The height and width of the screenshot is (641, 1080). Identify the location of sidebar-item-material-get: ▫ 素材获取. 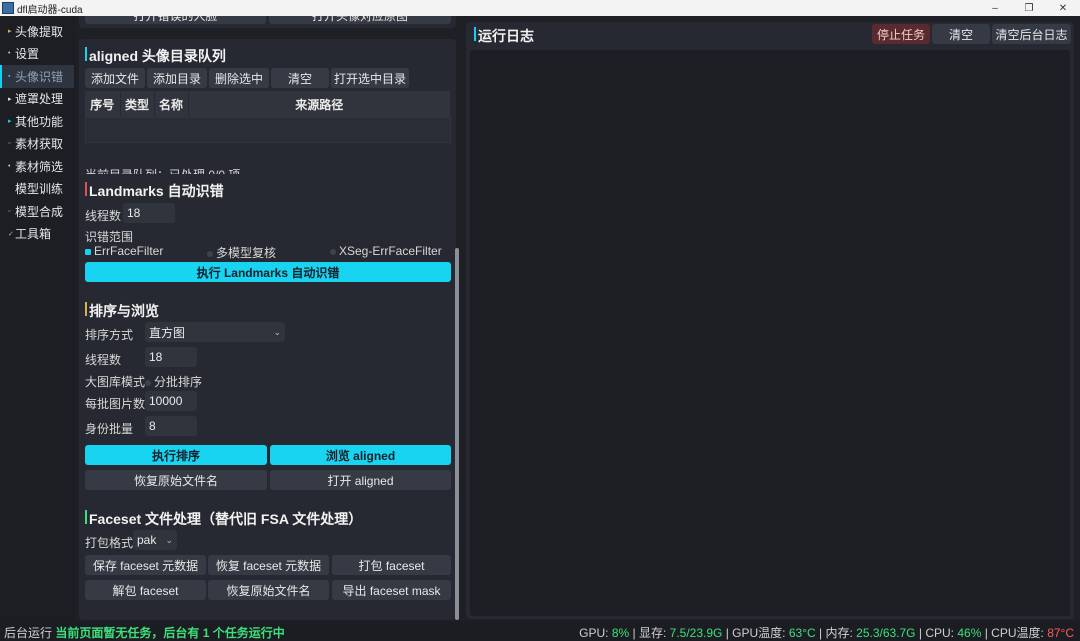
(38, 144).